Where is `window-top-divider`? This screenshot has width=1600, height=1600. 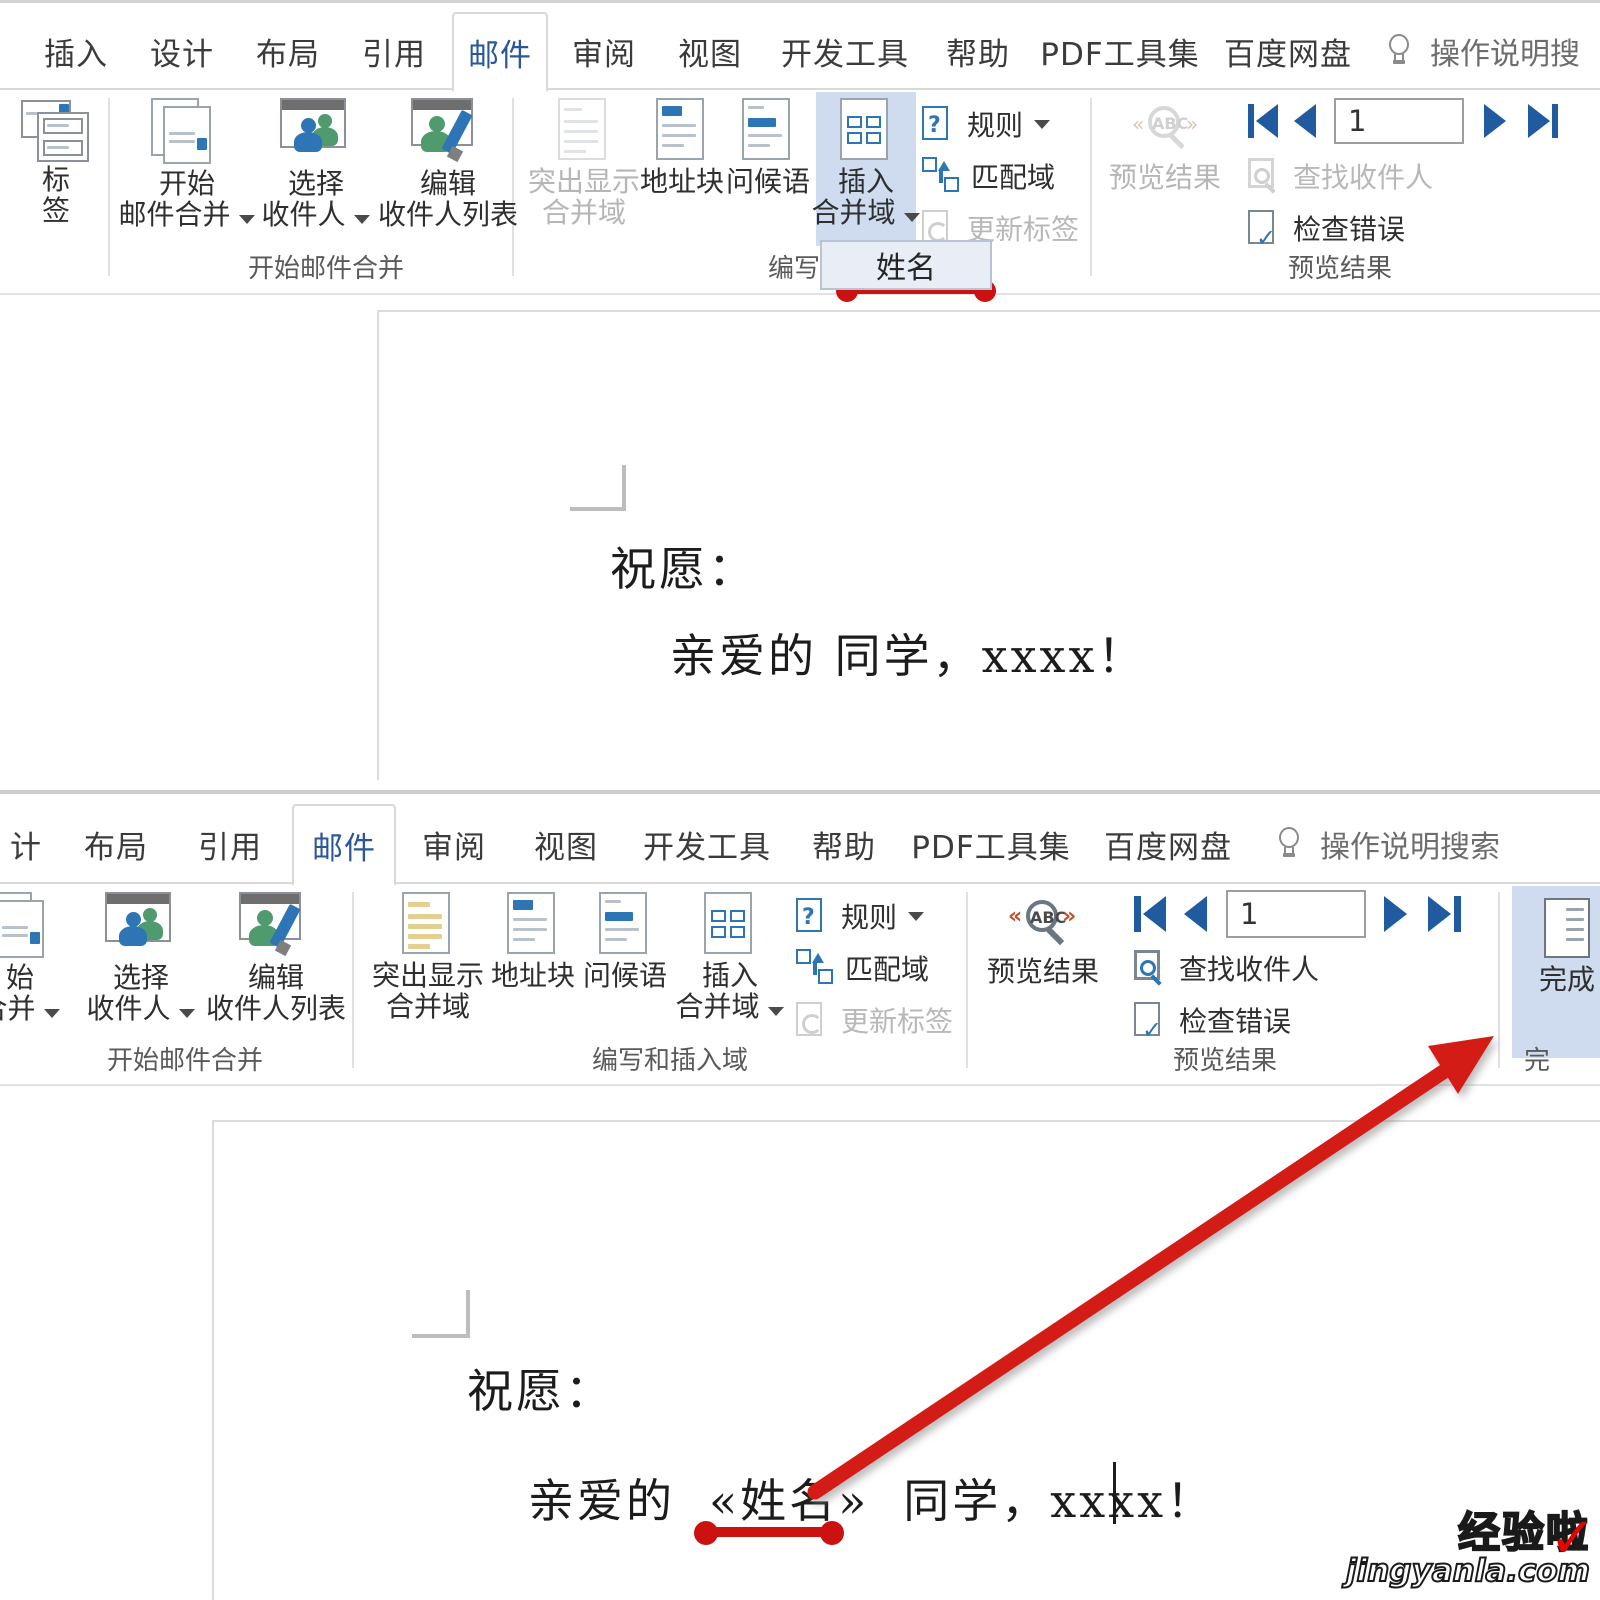 window-top-divider is located at coordinates (800, 792).